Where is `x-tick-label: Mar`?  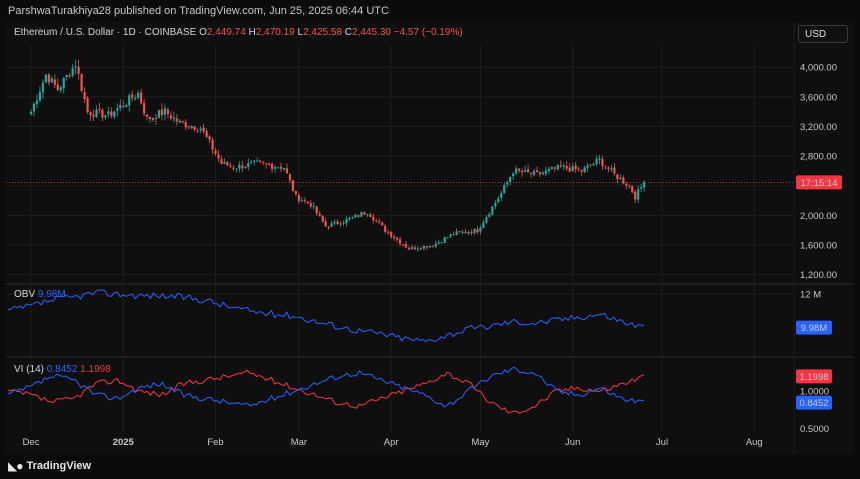
x-tick-label: Mar is located at coordinates (299, 442).